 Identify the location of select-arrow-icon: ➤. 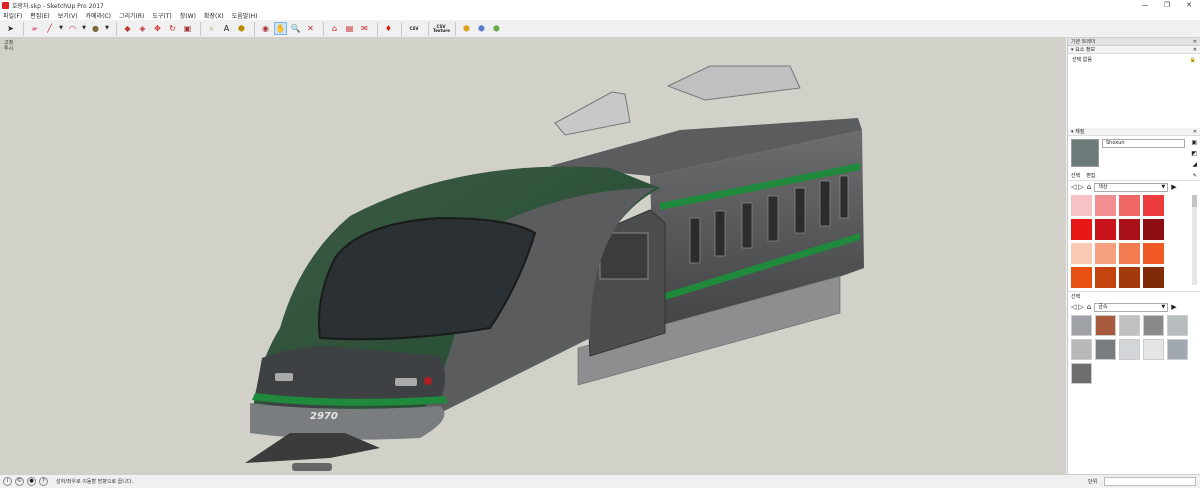
(10, 28).